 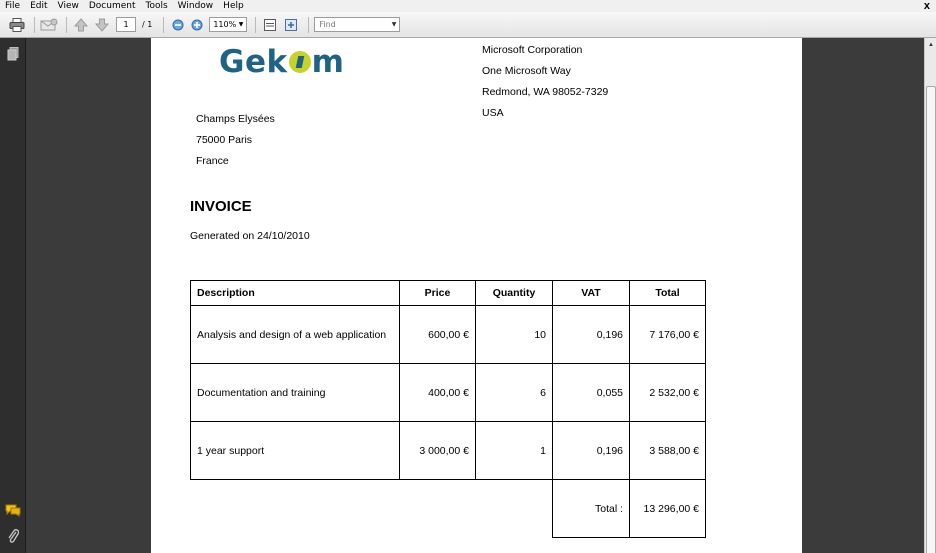 What do you see at coordinates (178, 25) in the screenshot?
I see `zoom-out-icon` at bounding box center [178, 25].